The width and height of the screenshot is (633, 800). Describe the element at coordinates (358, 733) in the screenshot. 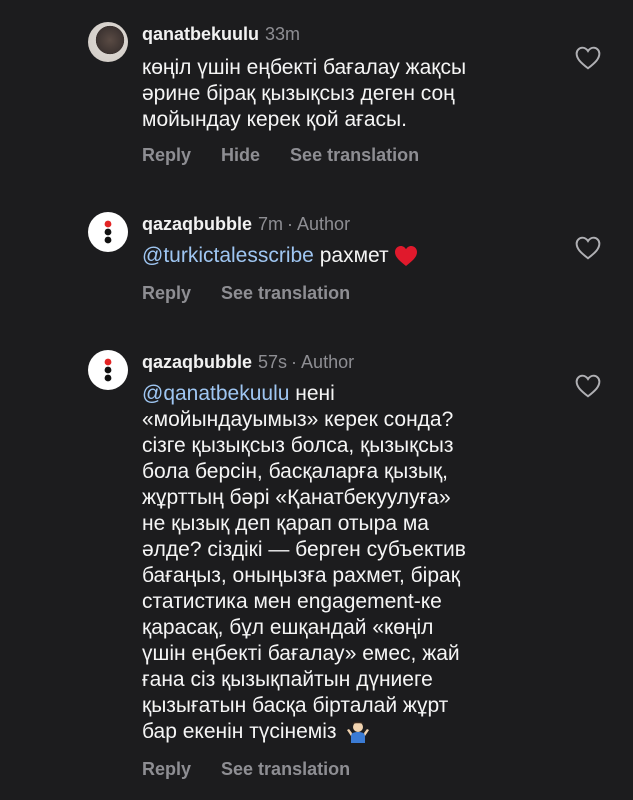

I see `shrug-emoji-icon` at that location.